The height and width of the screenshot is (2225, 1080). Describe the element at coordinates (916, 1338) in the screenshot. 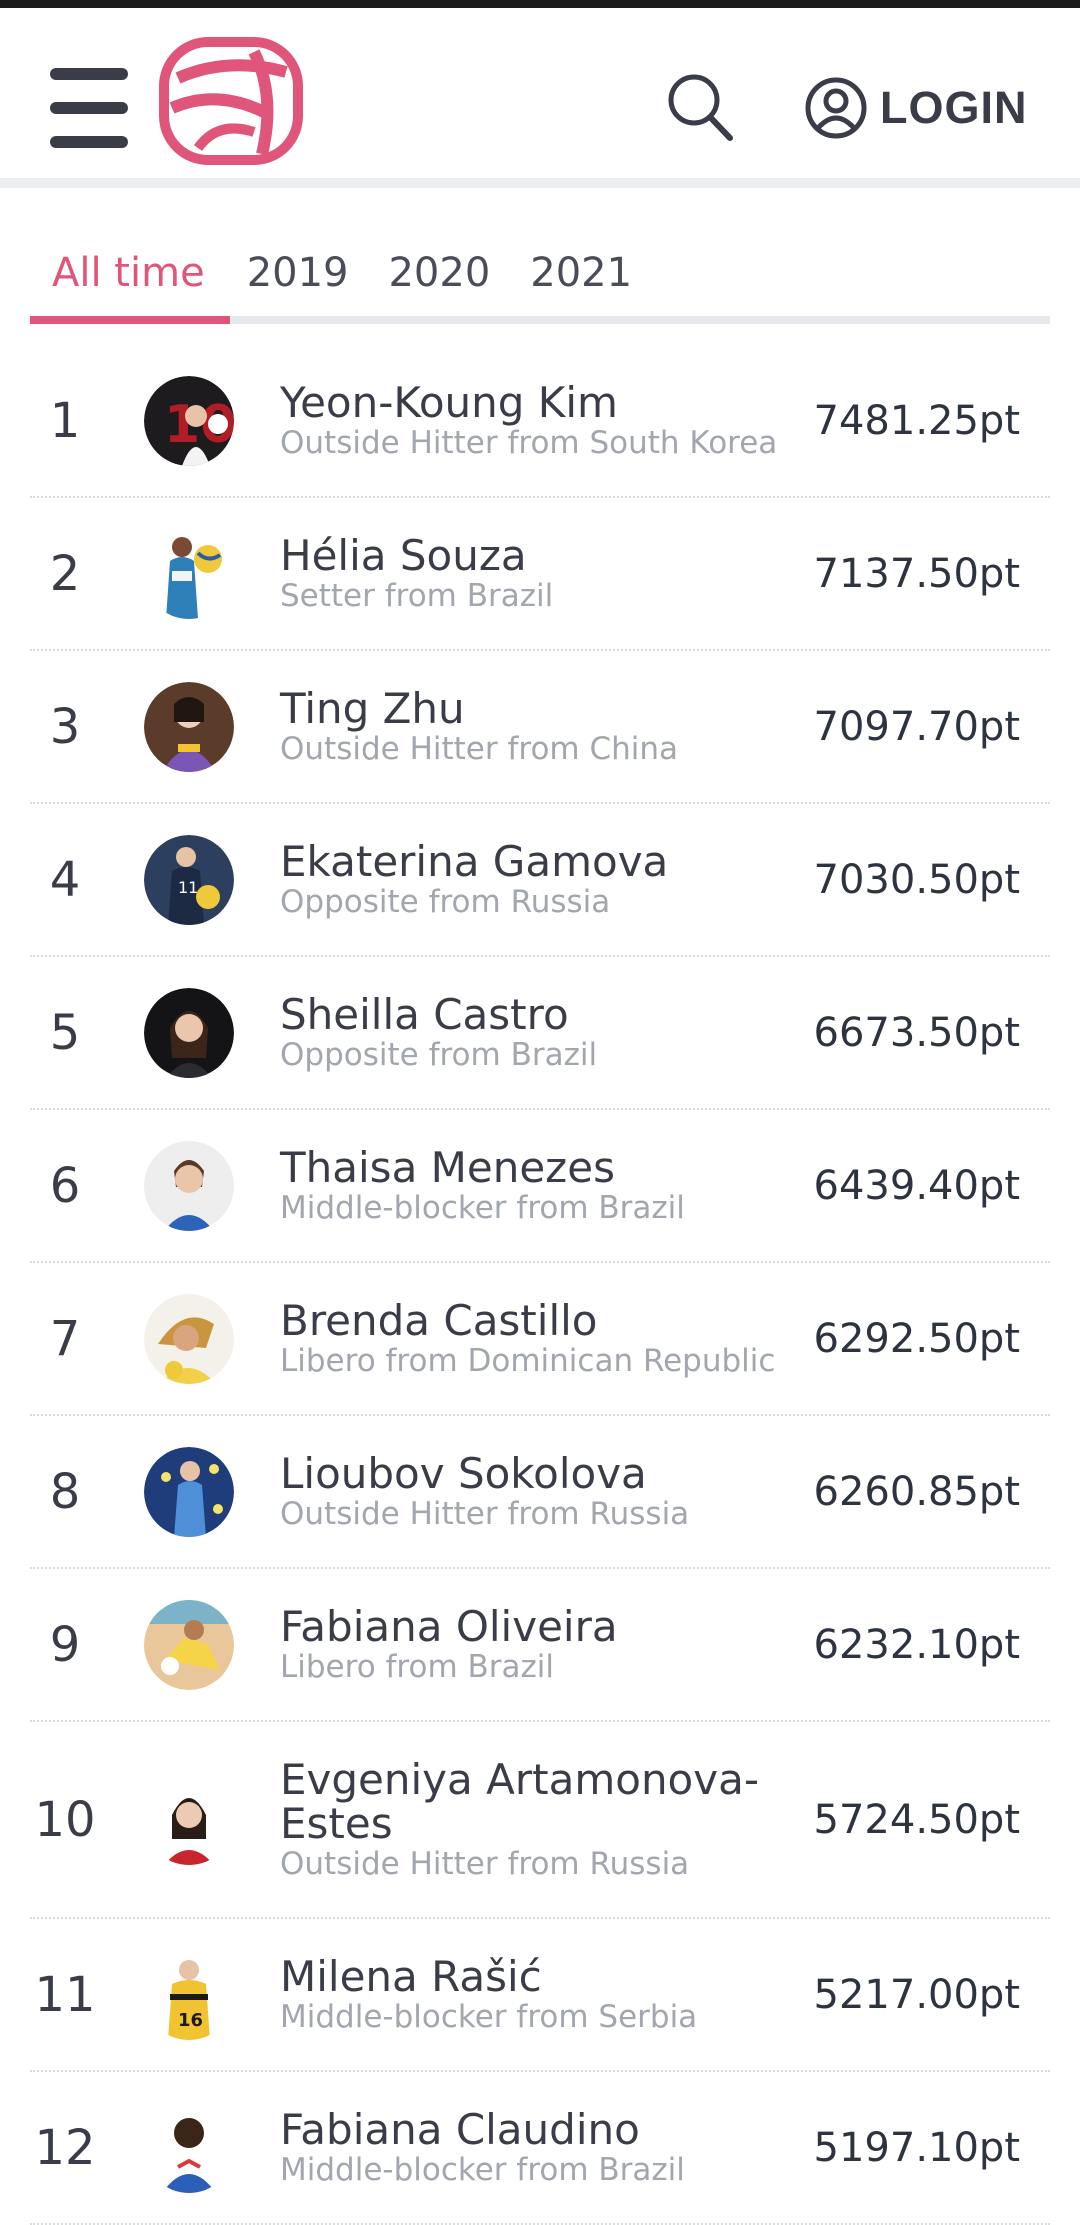

I see `player-points: 6292.50pt` at that location.